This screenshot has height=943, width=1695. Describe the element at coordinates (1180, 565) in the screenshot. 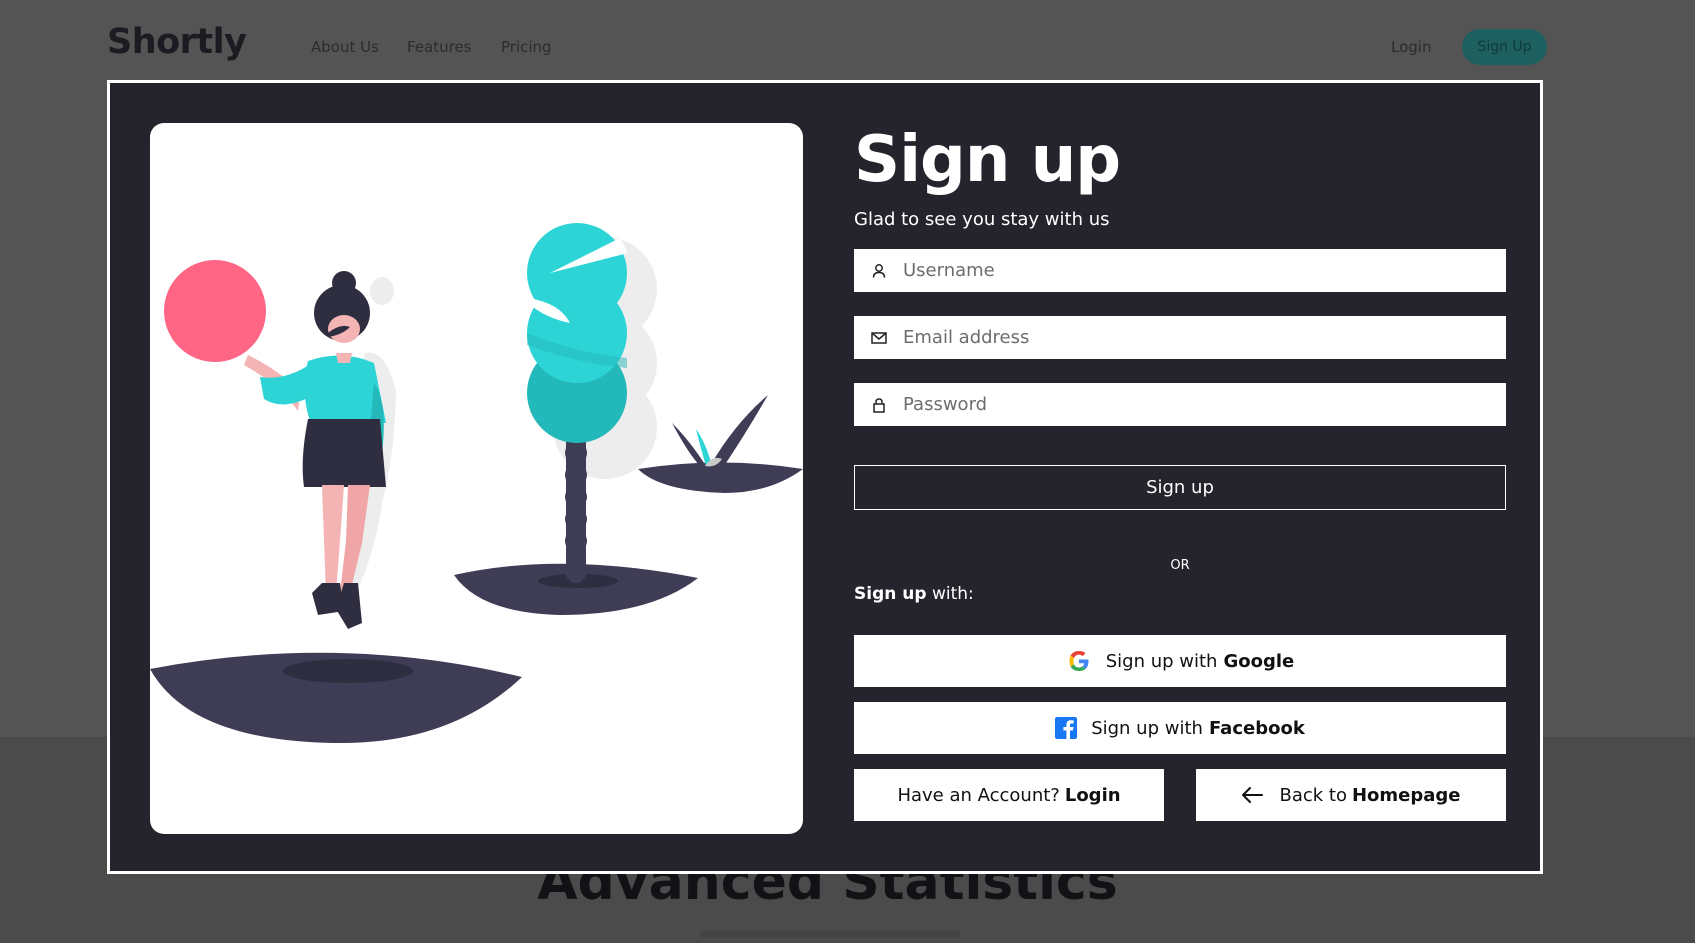

I see `or-divider: OR` at that location.